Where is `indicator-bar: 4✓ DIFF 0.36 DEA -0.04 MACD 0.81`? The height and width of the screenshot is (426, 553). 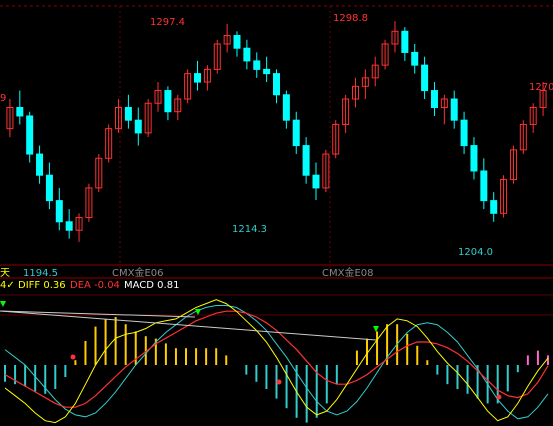 indicator-bar: 4✓ DIFF 0.36 DEA -0.04 MACD 0.81 is located at coordinates (276, 286).